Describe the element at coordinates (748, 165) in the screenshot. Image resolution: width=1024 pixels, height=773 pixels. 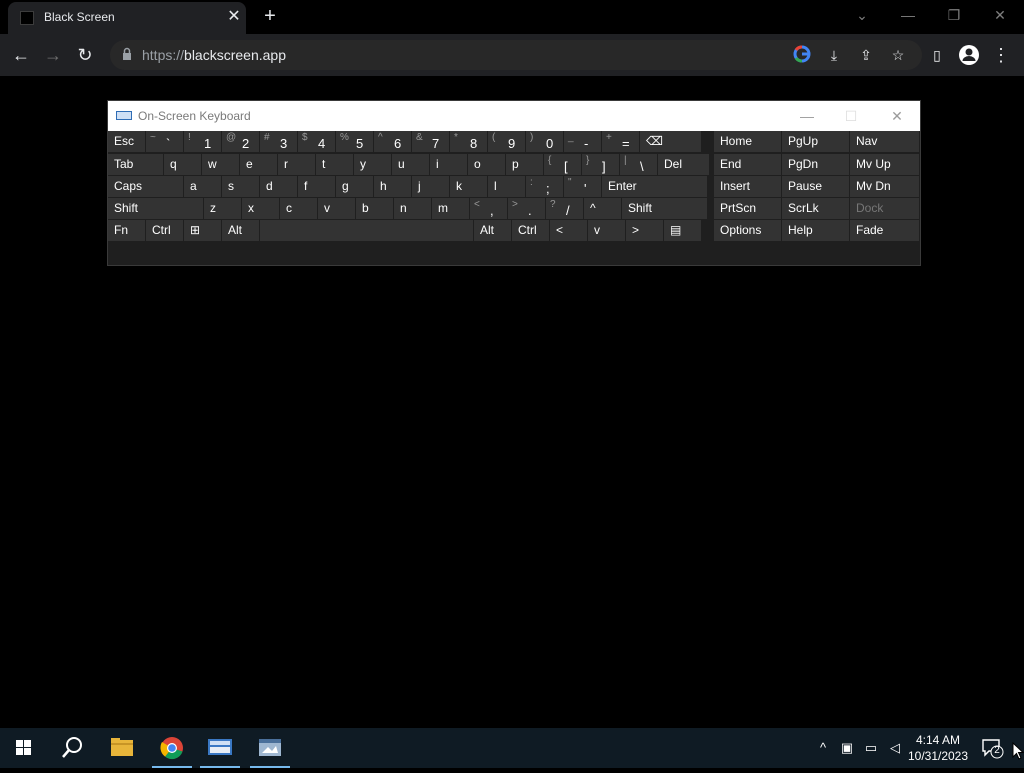
I see `osk-key-end: End` at that location.